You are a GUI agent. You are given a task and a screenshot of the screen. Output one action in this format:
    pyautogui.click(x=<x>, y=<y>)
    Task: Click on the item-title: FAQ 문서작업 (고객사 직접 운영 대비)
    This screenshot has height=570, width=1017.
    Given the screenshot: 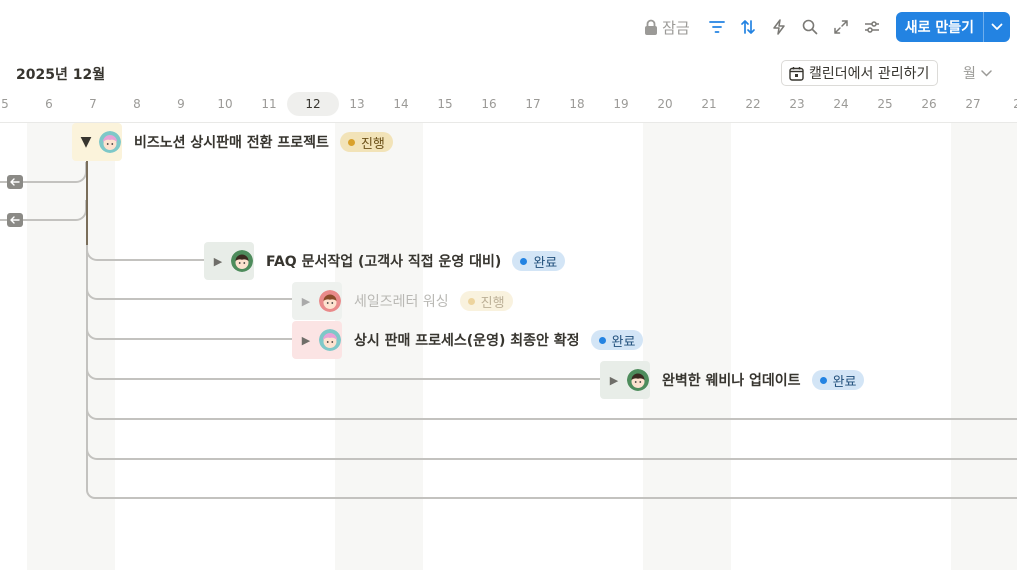 What is the action you would take?
    pyautogui.click(x=383, y=261)
    